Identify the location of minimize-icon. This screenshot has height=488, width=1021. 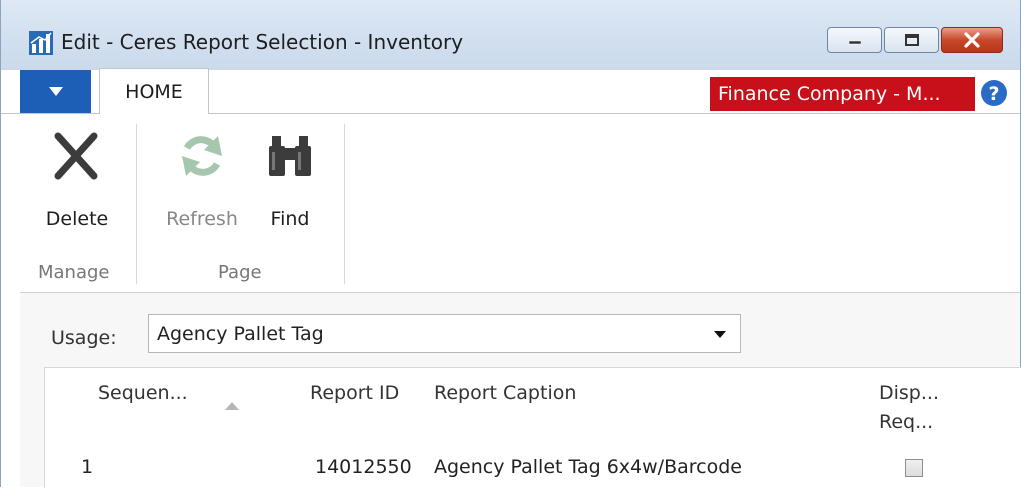
(854, 42).